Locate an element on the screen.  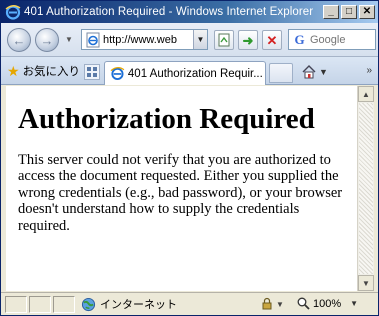
recent-pages-dropdown-icon: ▼ is located at coordinates (69, 39).